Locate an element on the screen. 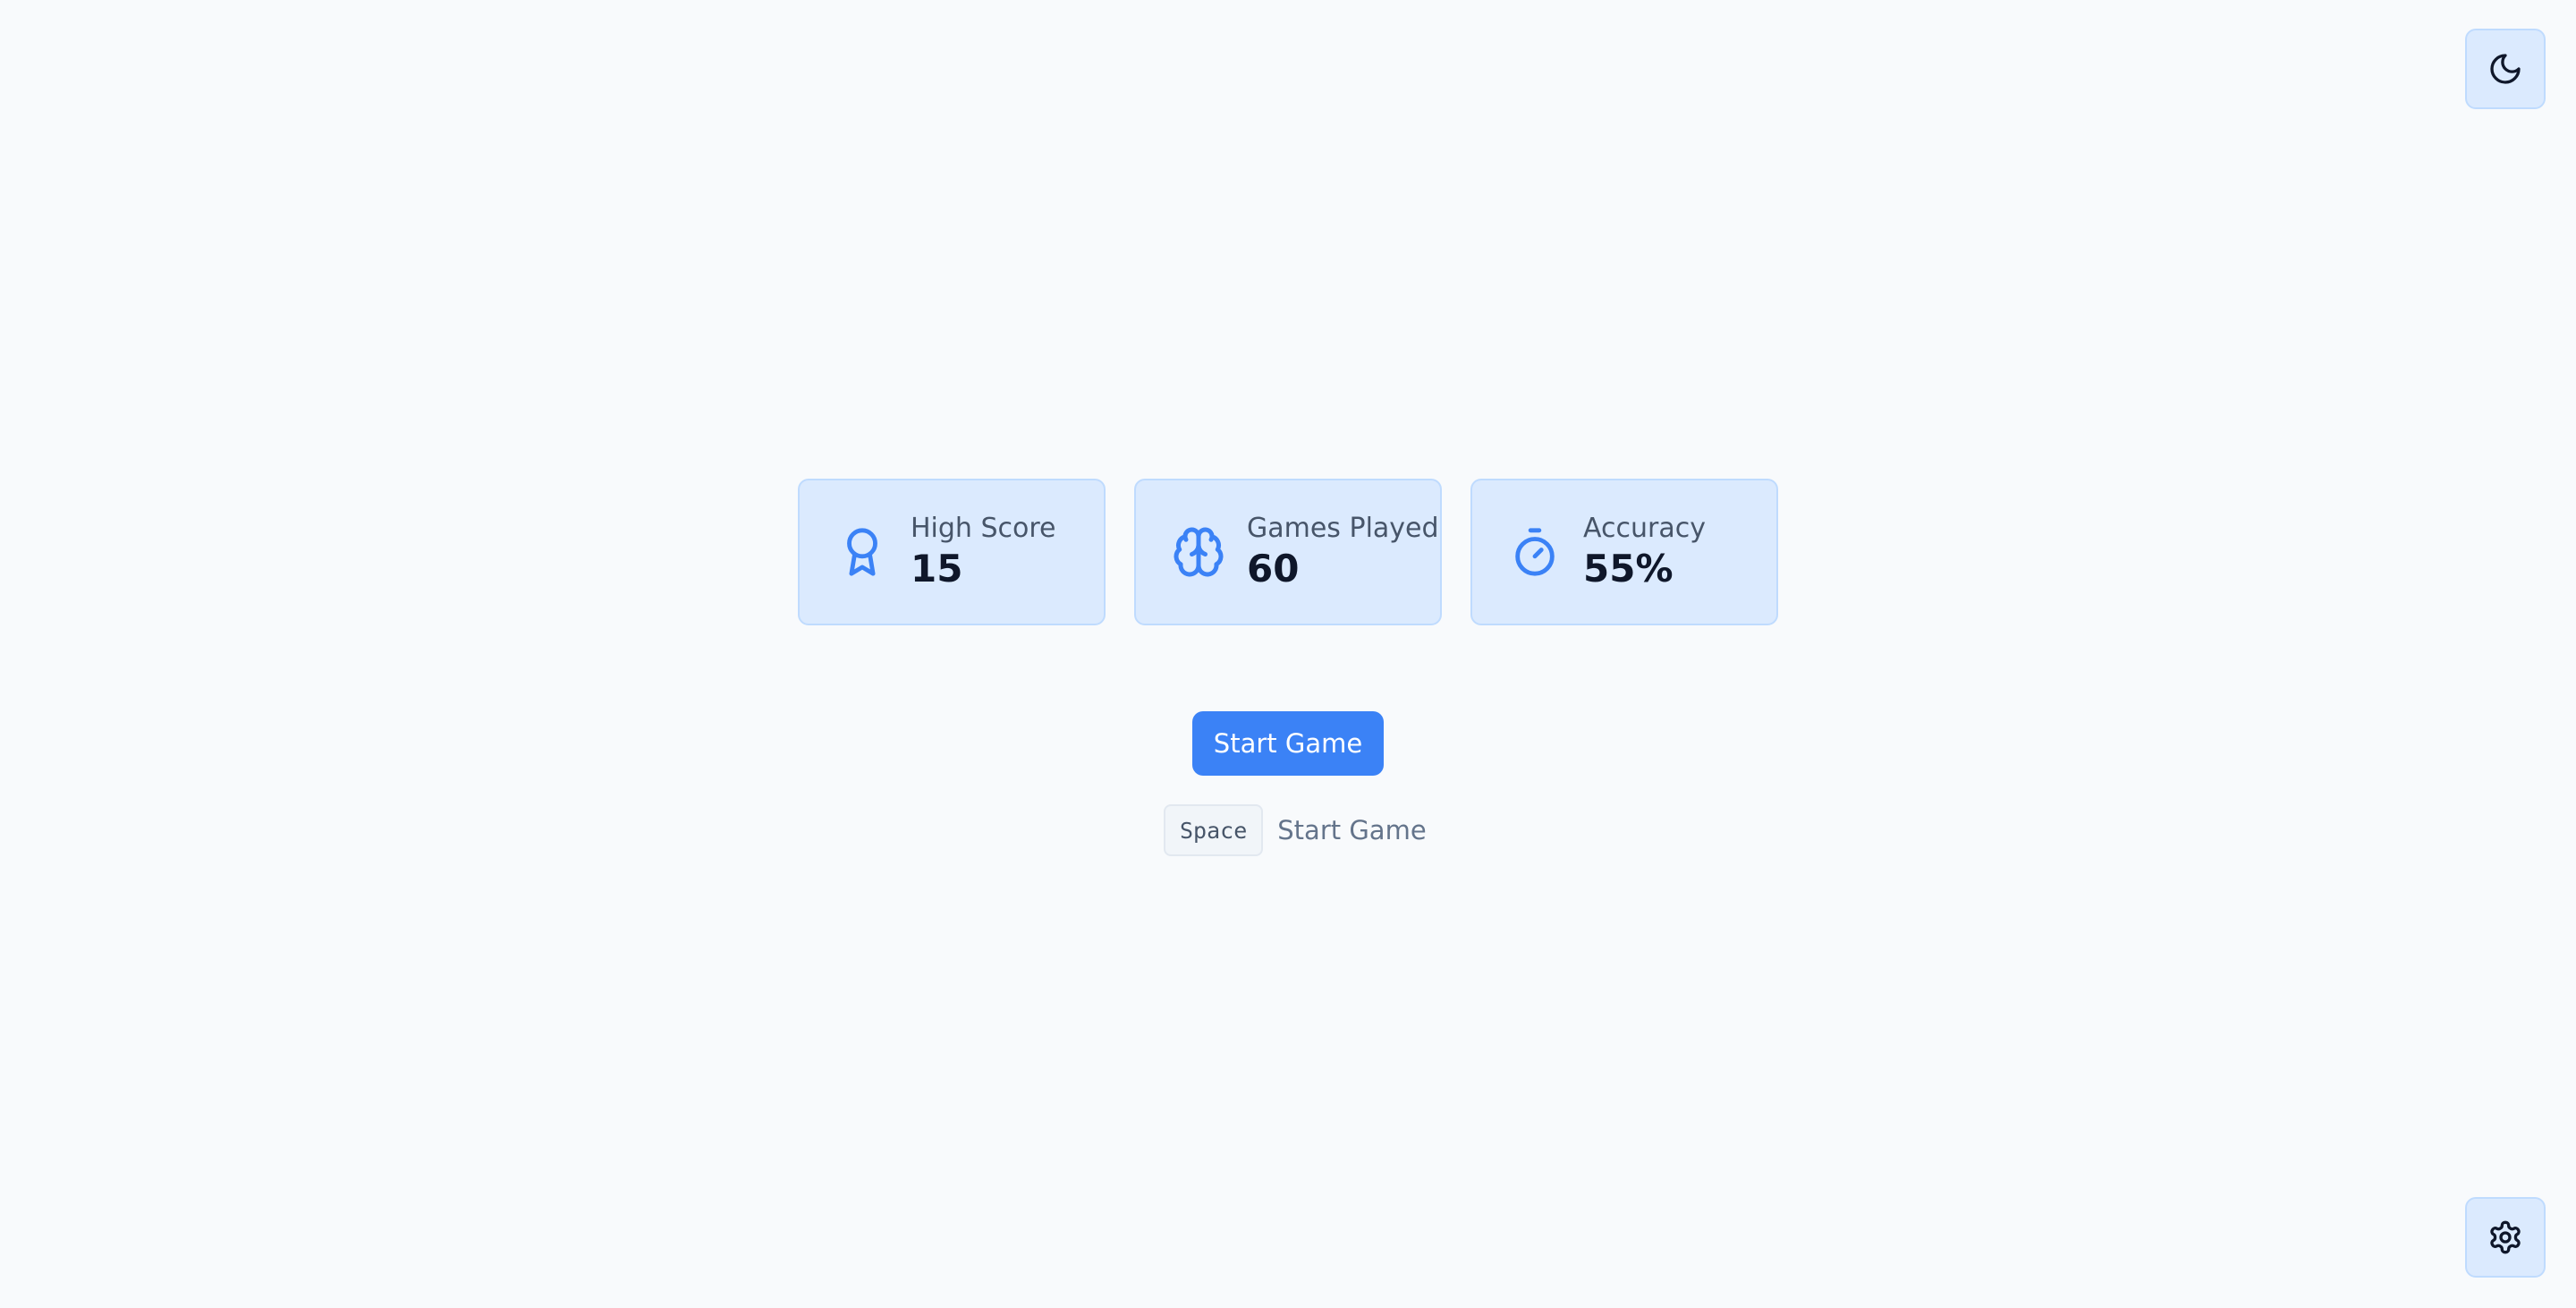  theme-toggle-button is located at coordinates (2505, 69).